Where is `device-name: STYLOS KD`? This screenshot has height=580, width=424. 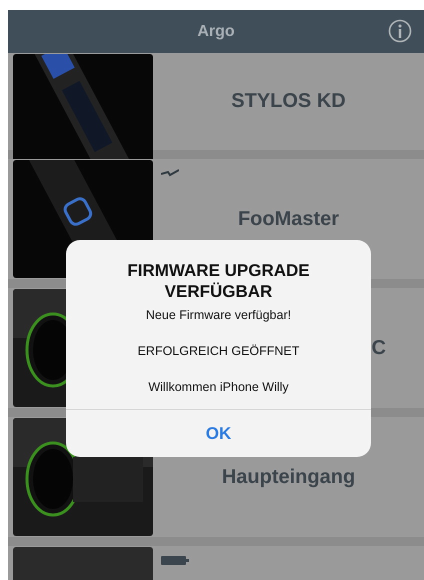 device-name: STYLOS KD is located at coordinates (288, 101).